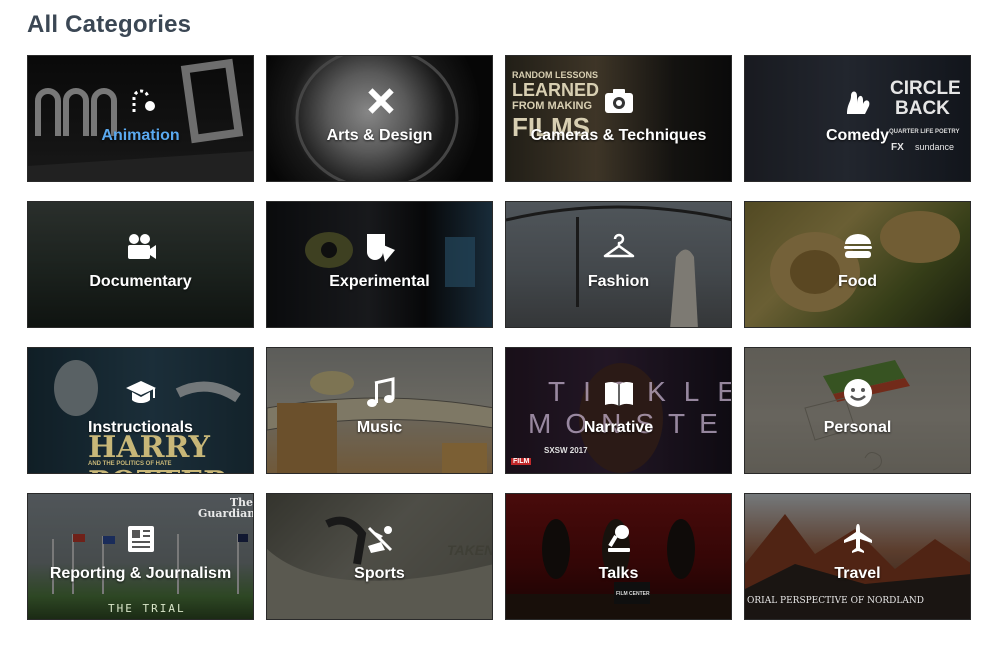 This screenshot has height=645, width=1000. I want to click on category-label: Sports, so click(379, 573).